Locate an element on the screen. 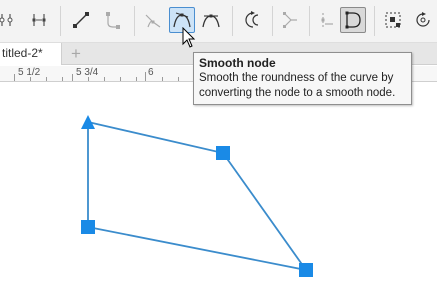 This screenshot has width=437, height=292. cusp-node-button is located at coordinates (153, 20).